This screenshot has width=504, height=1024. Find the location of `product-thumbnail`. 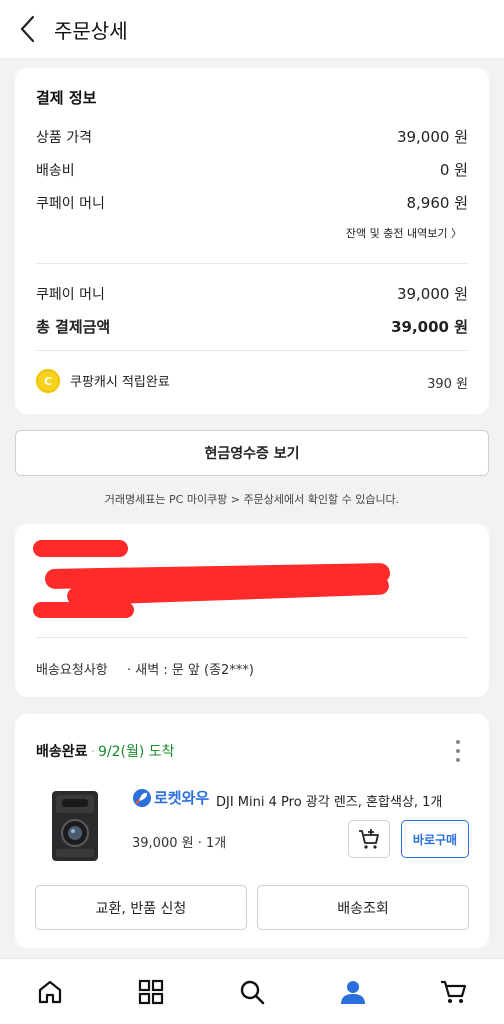

product-thumbnail is located at coordinates (75, 826).